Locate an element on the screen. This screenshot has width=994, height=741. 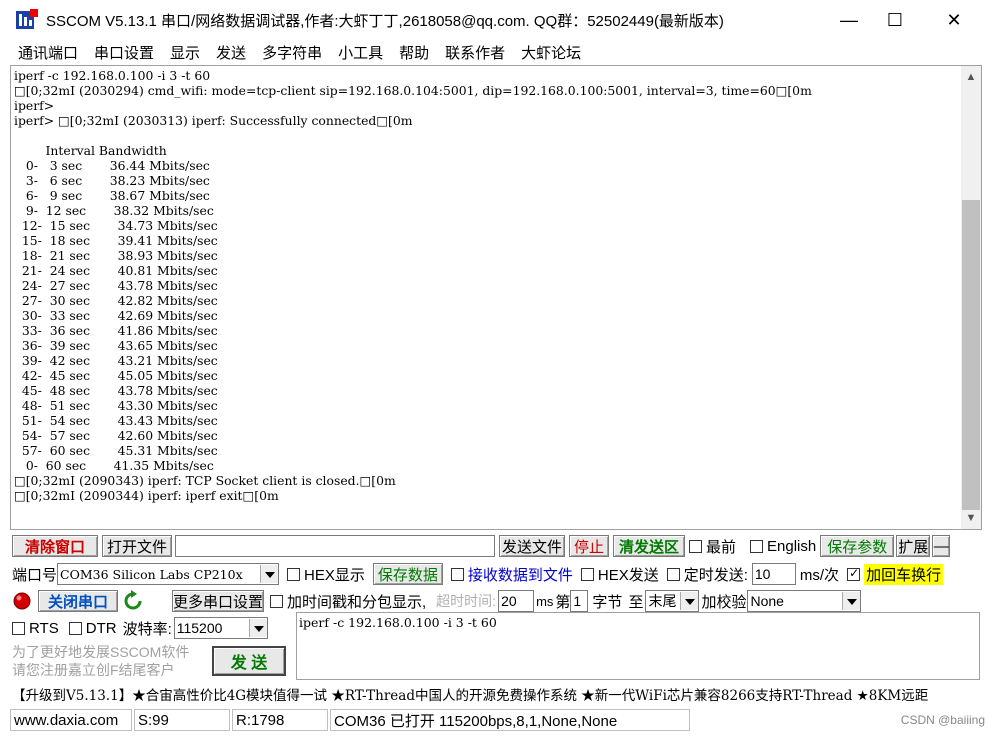
rts-checkbox is located at coordinates (18, 628).